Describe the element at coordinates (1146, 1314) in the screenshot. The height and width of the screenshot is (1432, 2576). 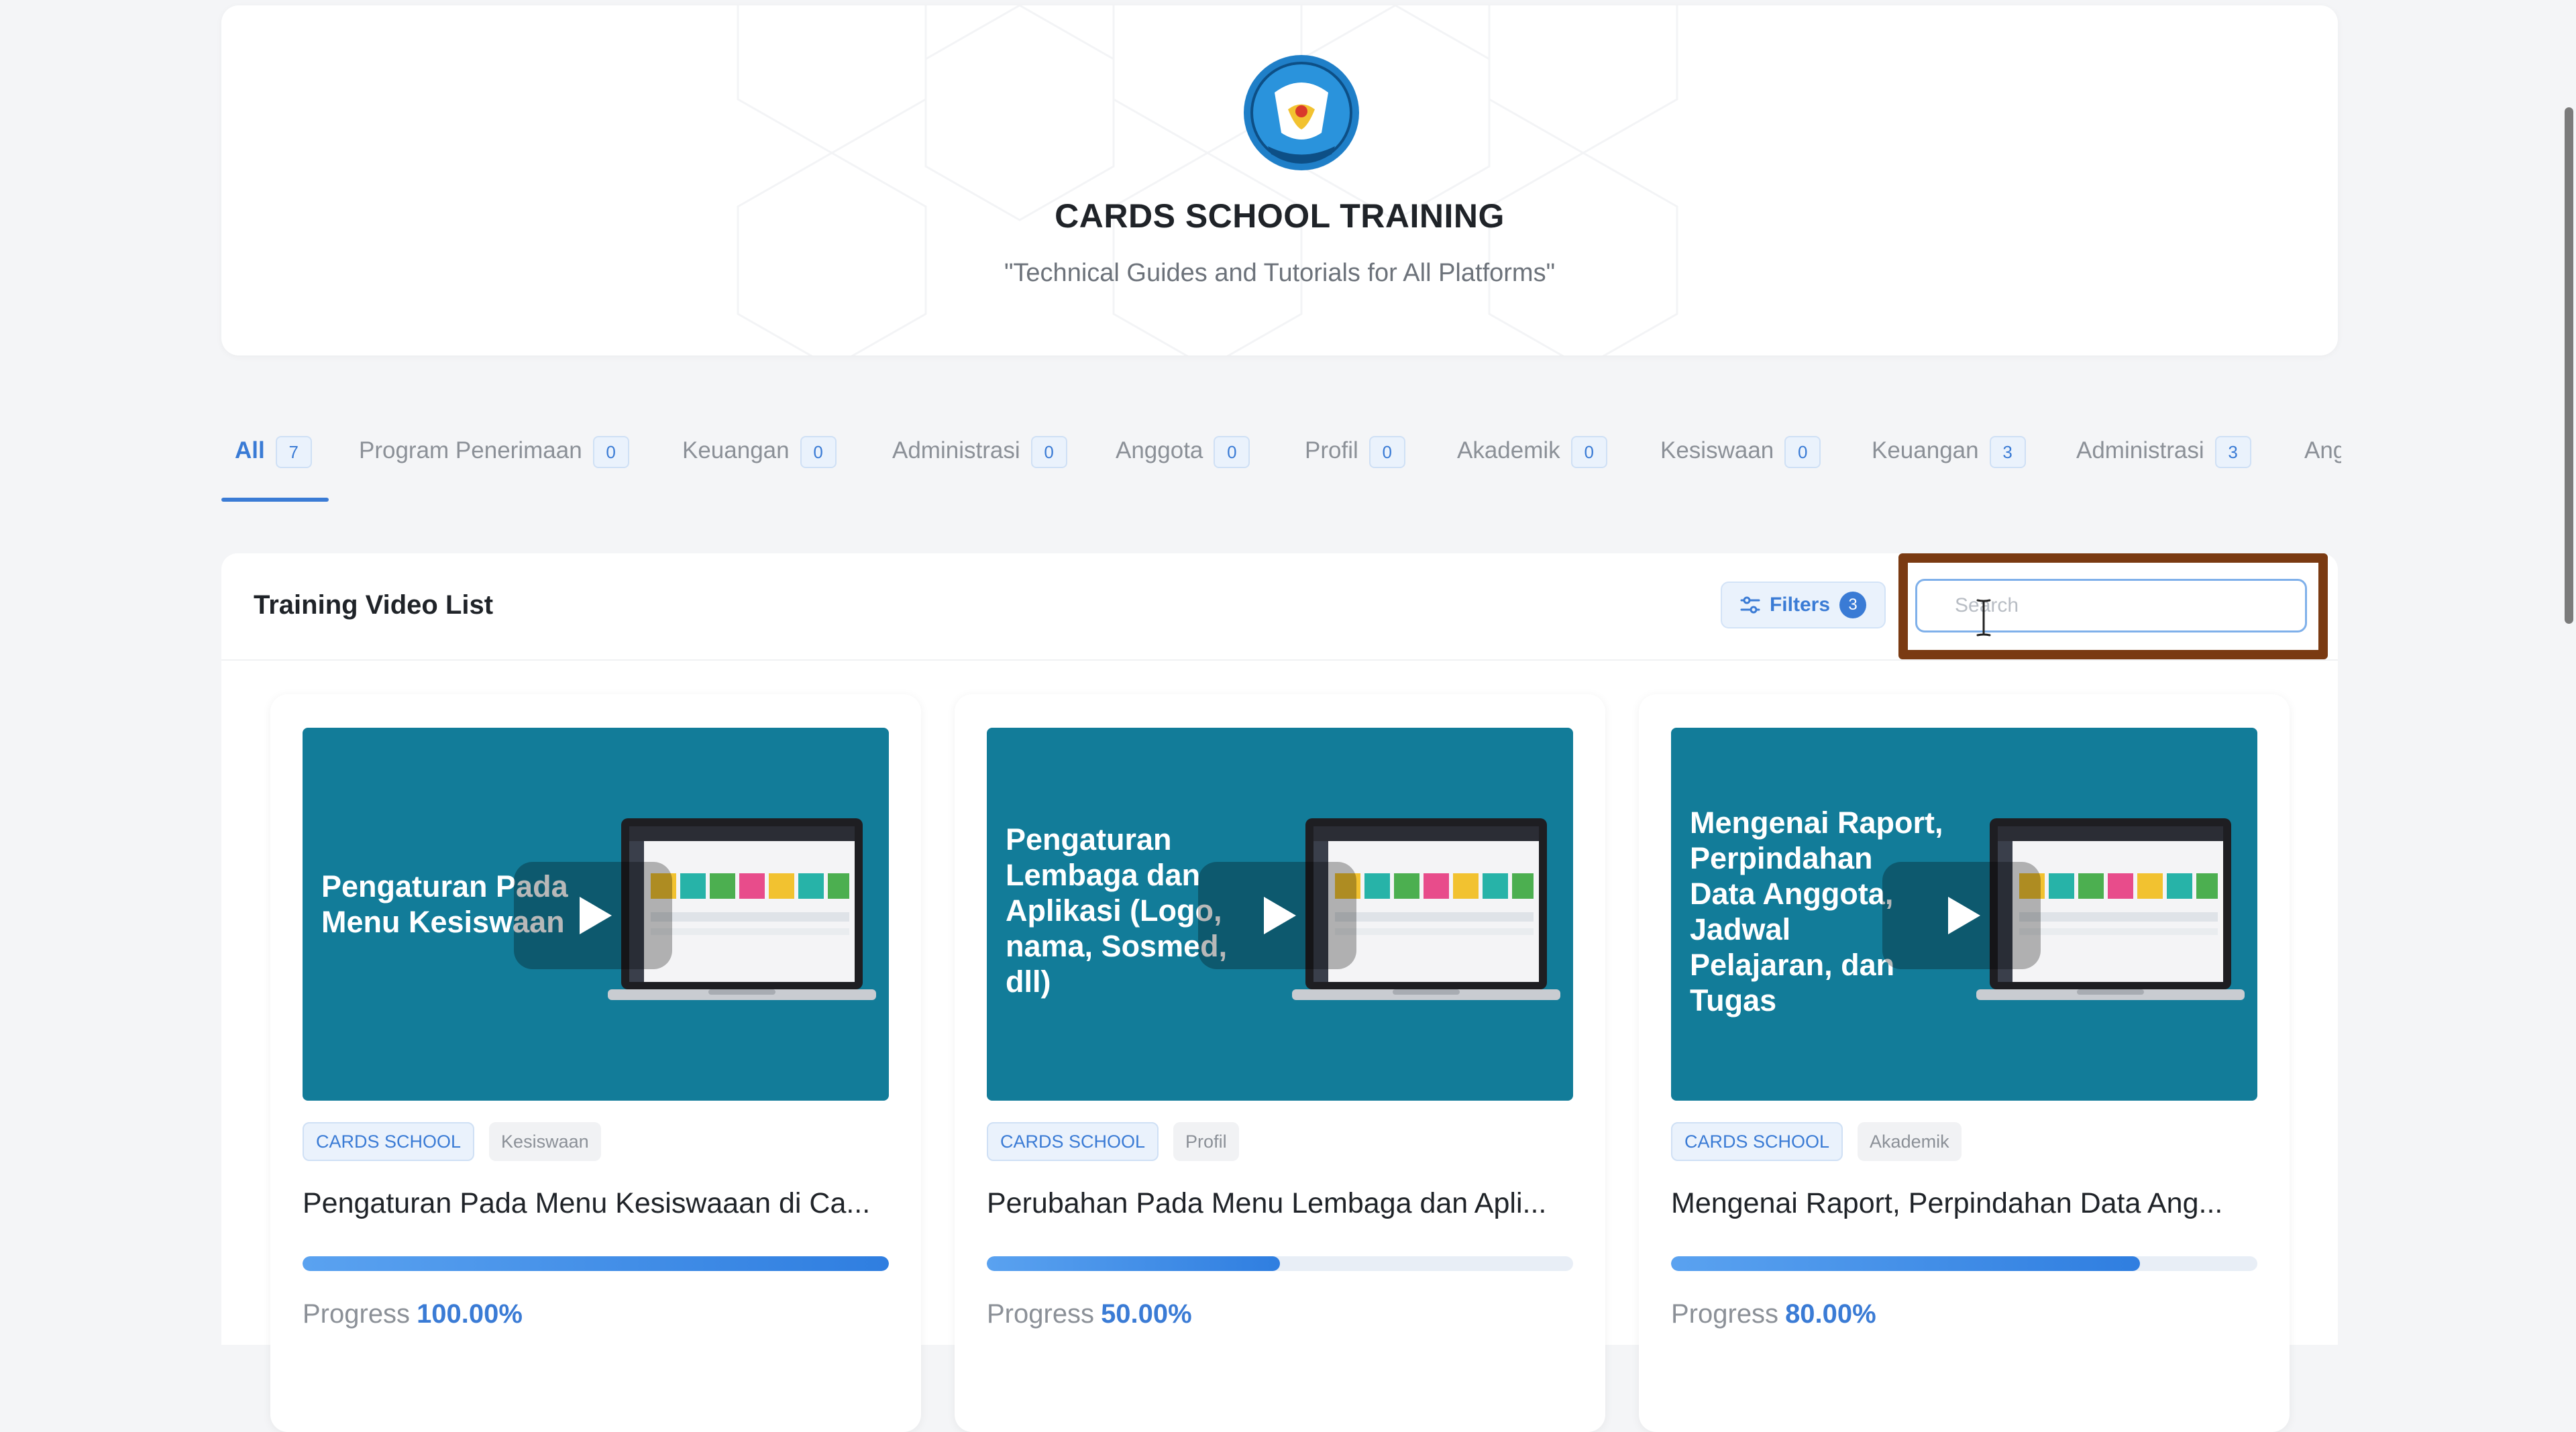
I see `progress-value: 50.00%` at that location.